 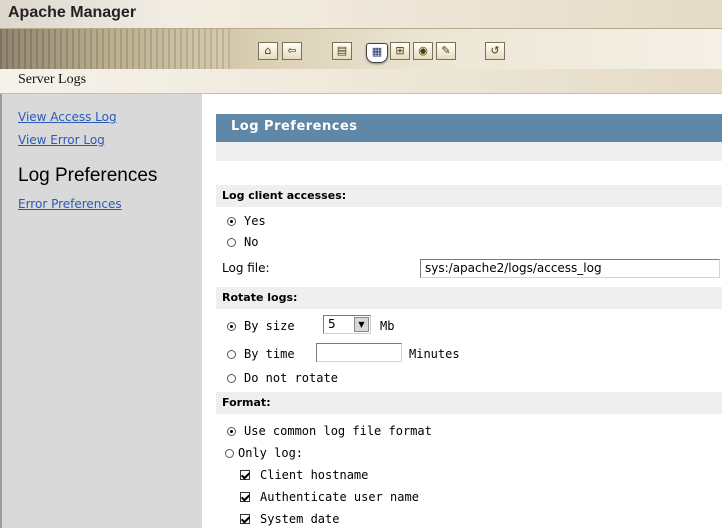 I want to click on format-only-log-radio, so click(x=229, y=453).